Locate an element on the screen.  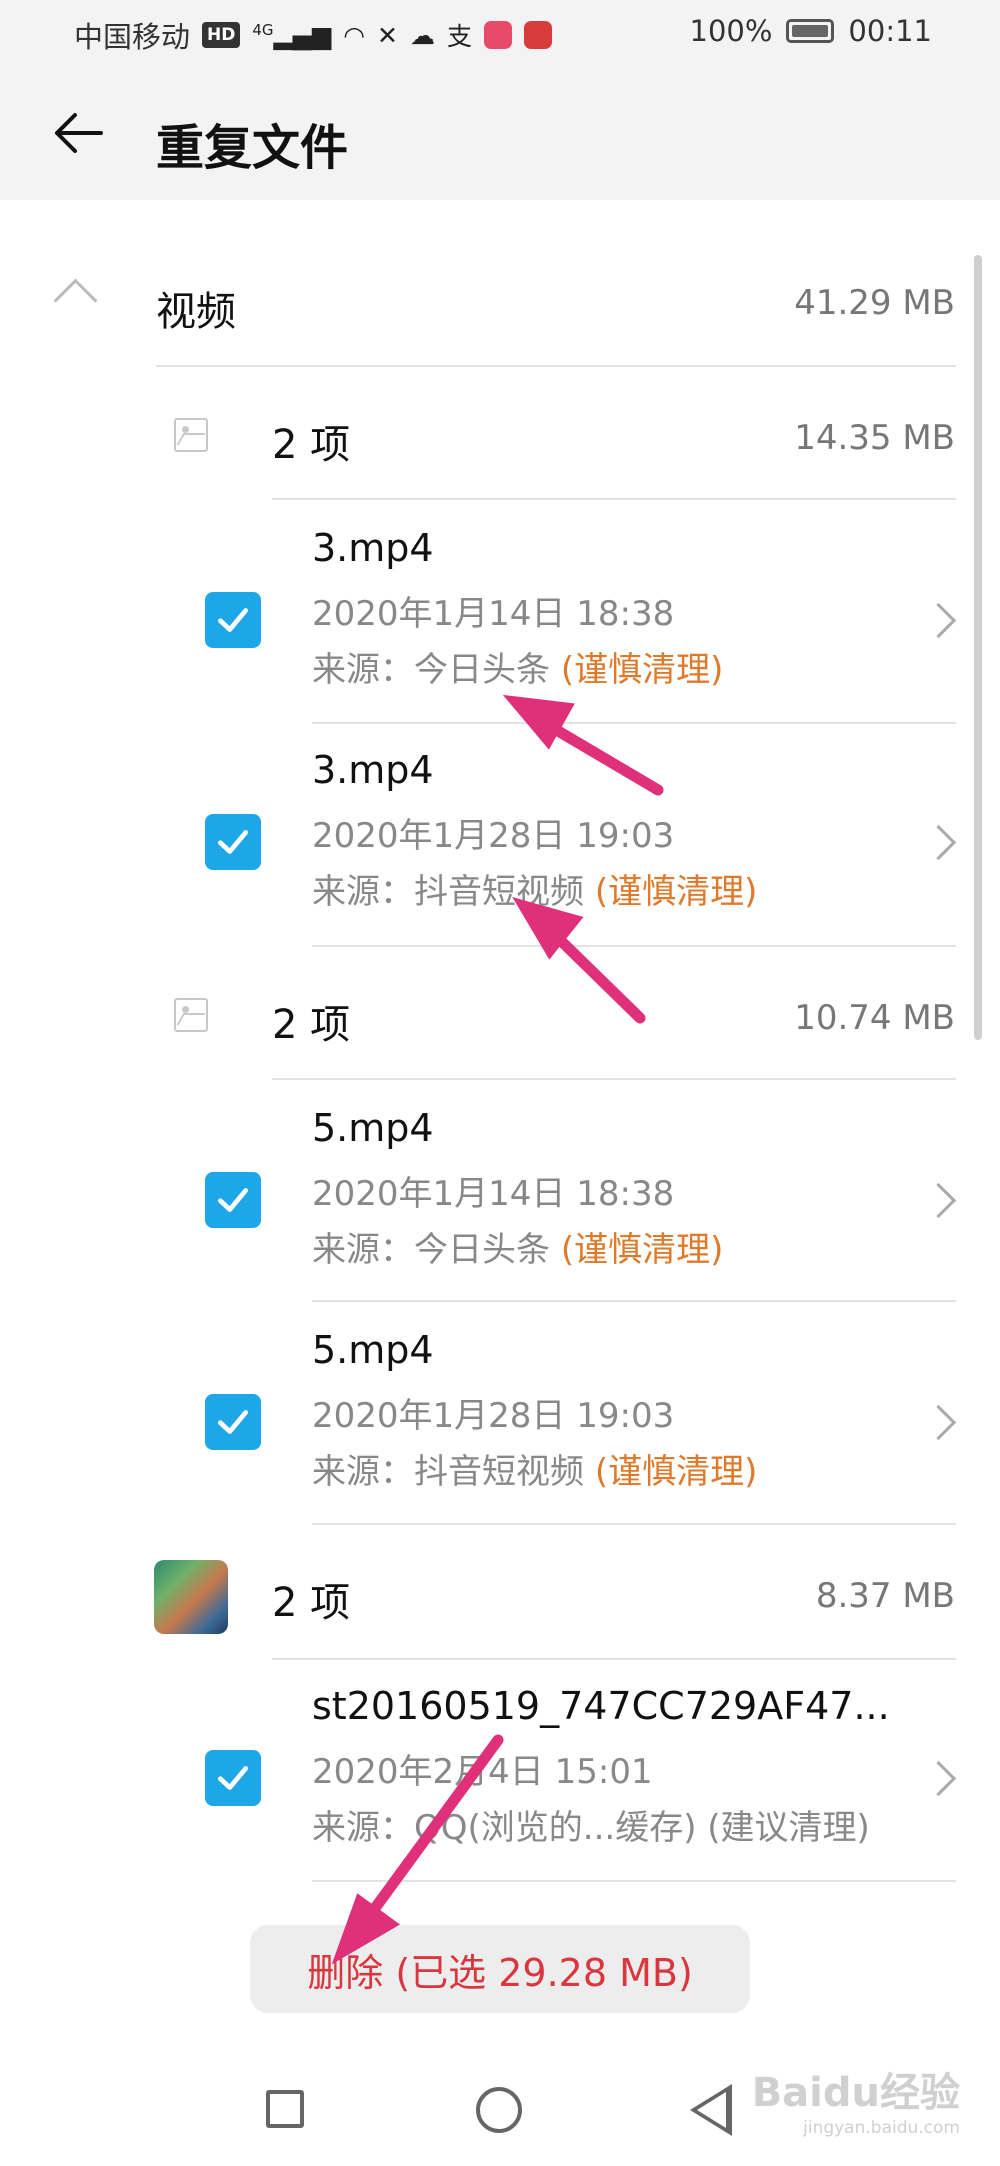
status-bar-left: 中国移动 HD 4G▂▄▆ ◠ ✕ ☁ 支 is located at coordinates (313, 35).